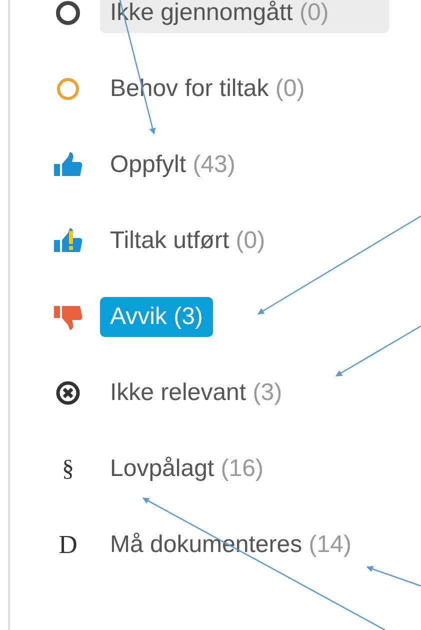 The width and height of the screenshot is (421, 630). Describe the element at coordinates (173, 165) in the screenshot. I see `status-filter: Oppfylt (43)` at that location.